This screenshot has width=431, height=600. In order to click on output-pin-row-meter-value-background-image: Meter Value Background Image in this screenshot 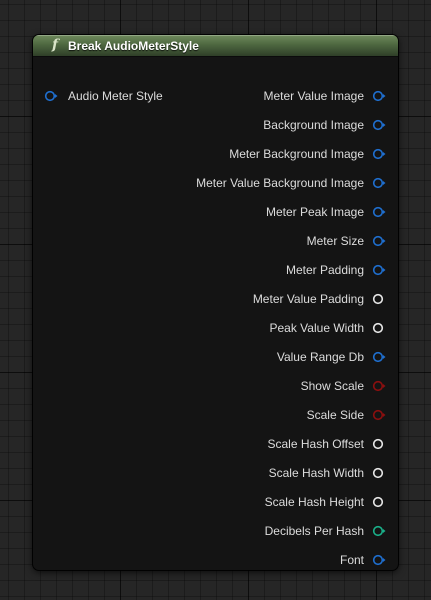, I will do `click(291, 183)`.